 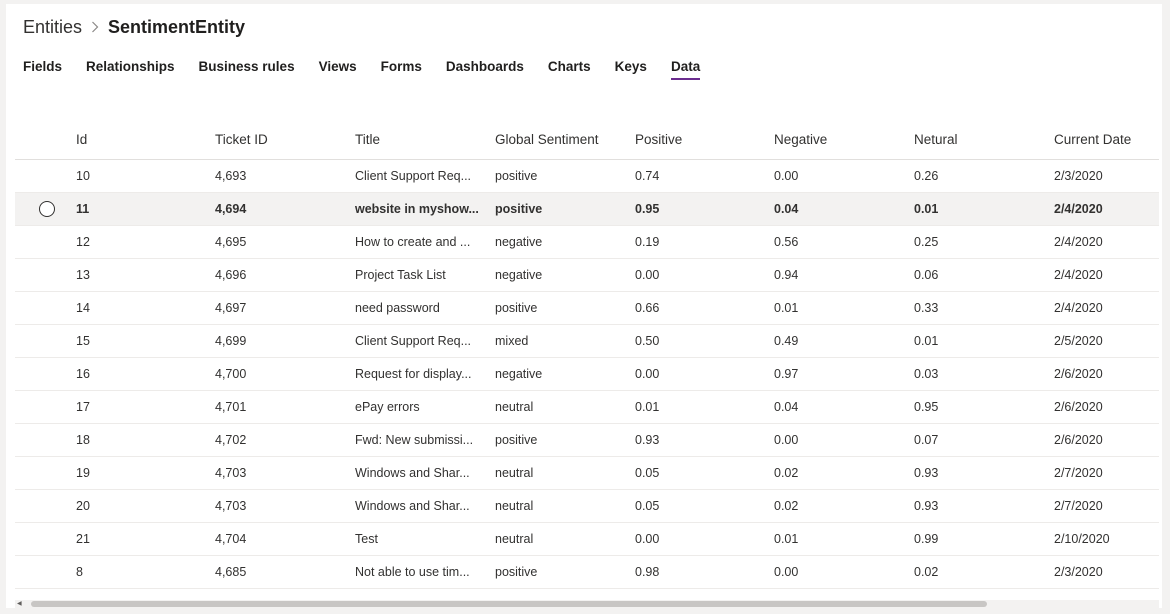 I want to click on cell-global-sentiment: positive, so click(x=516, y=440).